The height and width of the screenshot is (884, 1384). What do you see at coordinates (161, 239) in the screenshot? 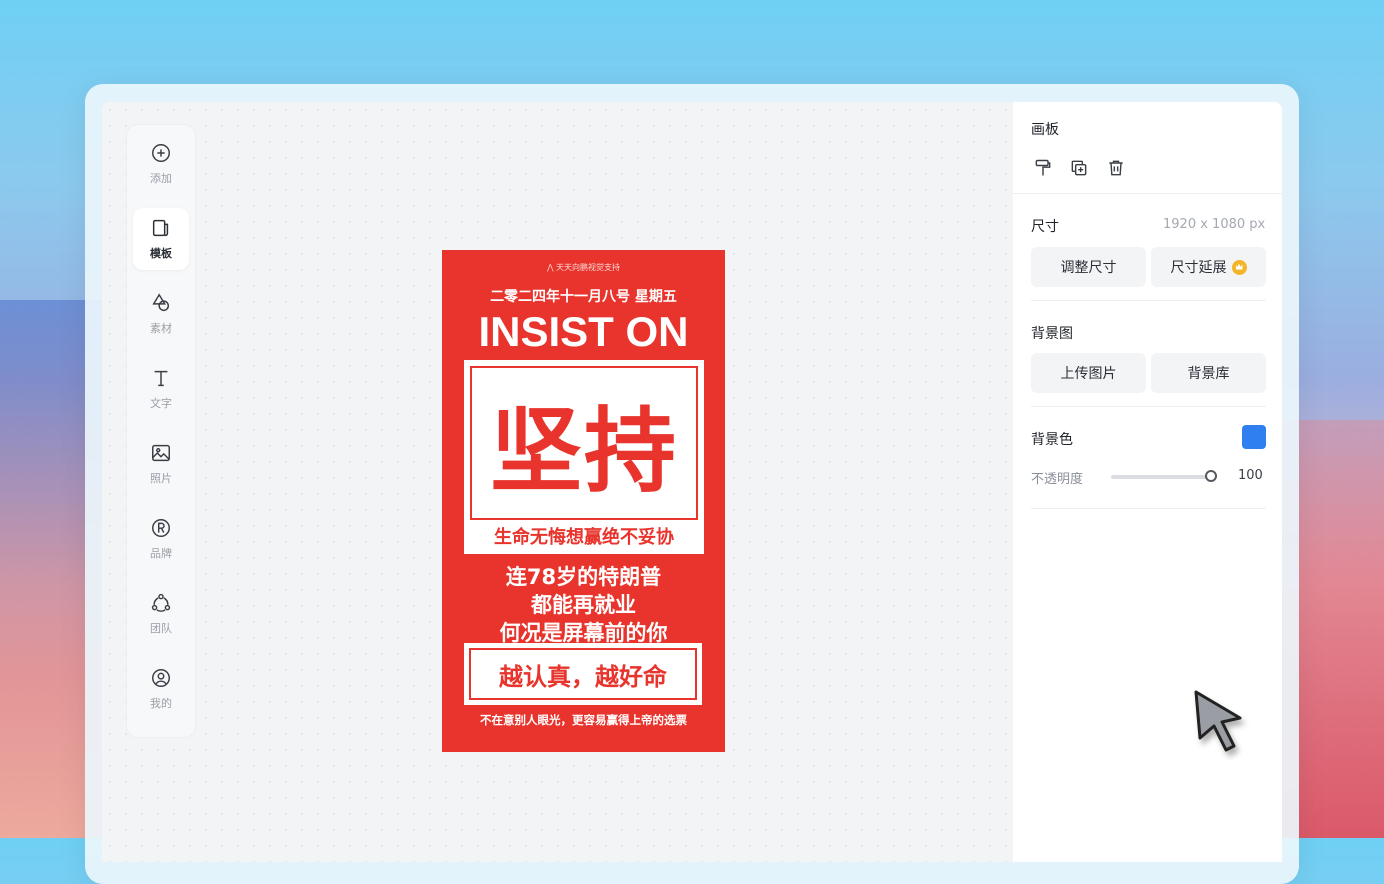
I see `tool-template: 模板` at bounding box center [161, 239].